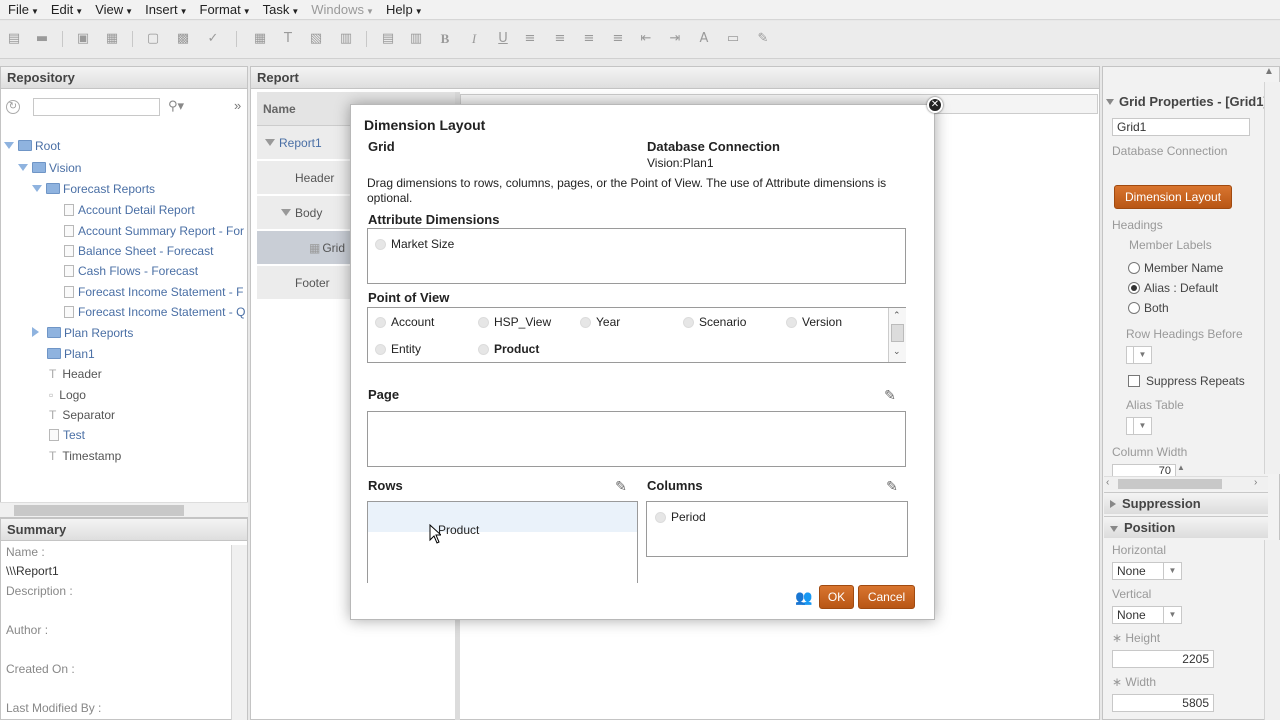 The width and height of the screenshot is (1280, 720). Describe the element at coordinates (23, 9) in the screenshot. I see `menu-file: File ▼` at that location.